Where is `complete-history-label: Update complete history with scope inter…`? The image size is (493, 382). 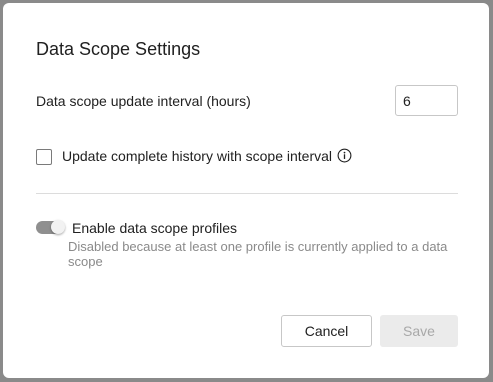
complete-history-label: Update complete history with scope inter… is located at coordinates (197, 156).